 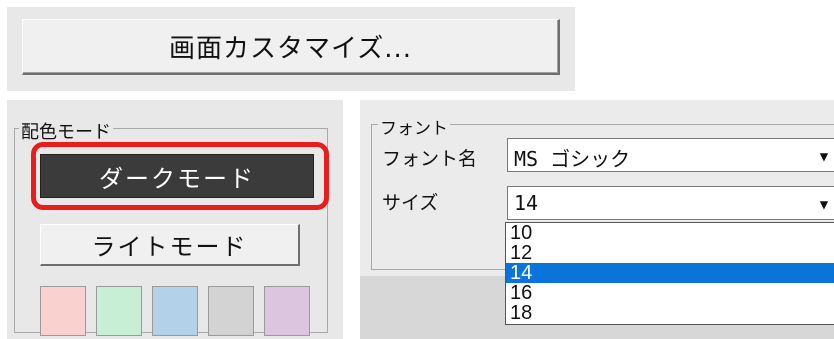 What do you see at coordinates (119, 311) in the screenshot?
I see `swatch-green` at bounding box center [119, 311].